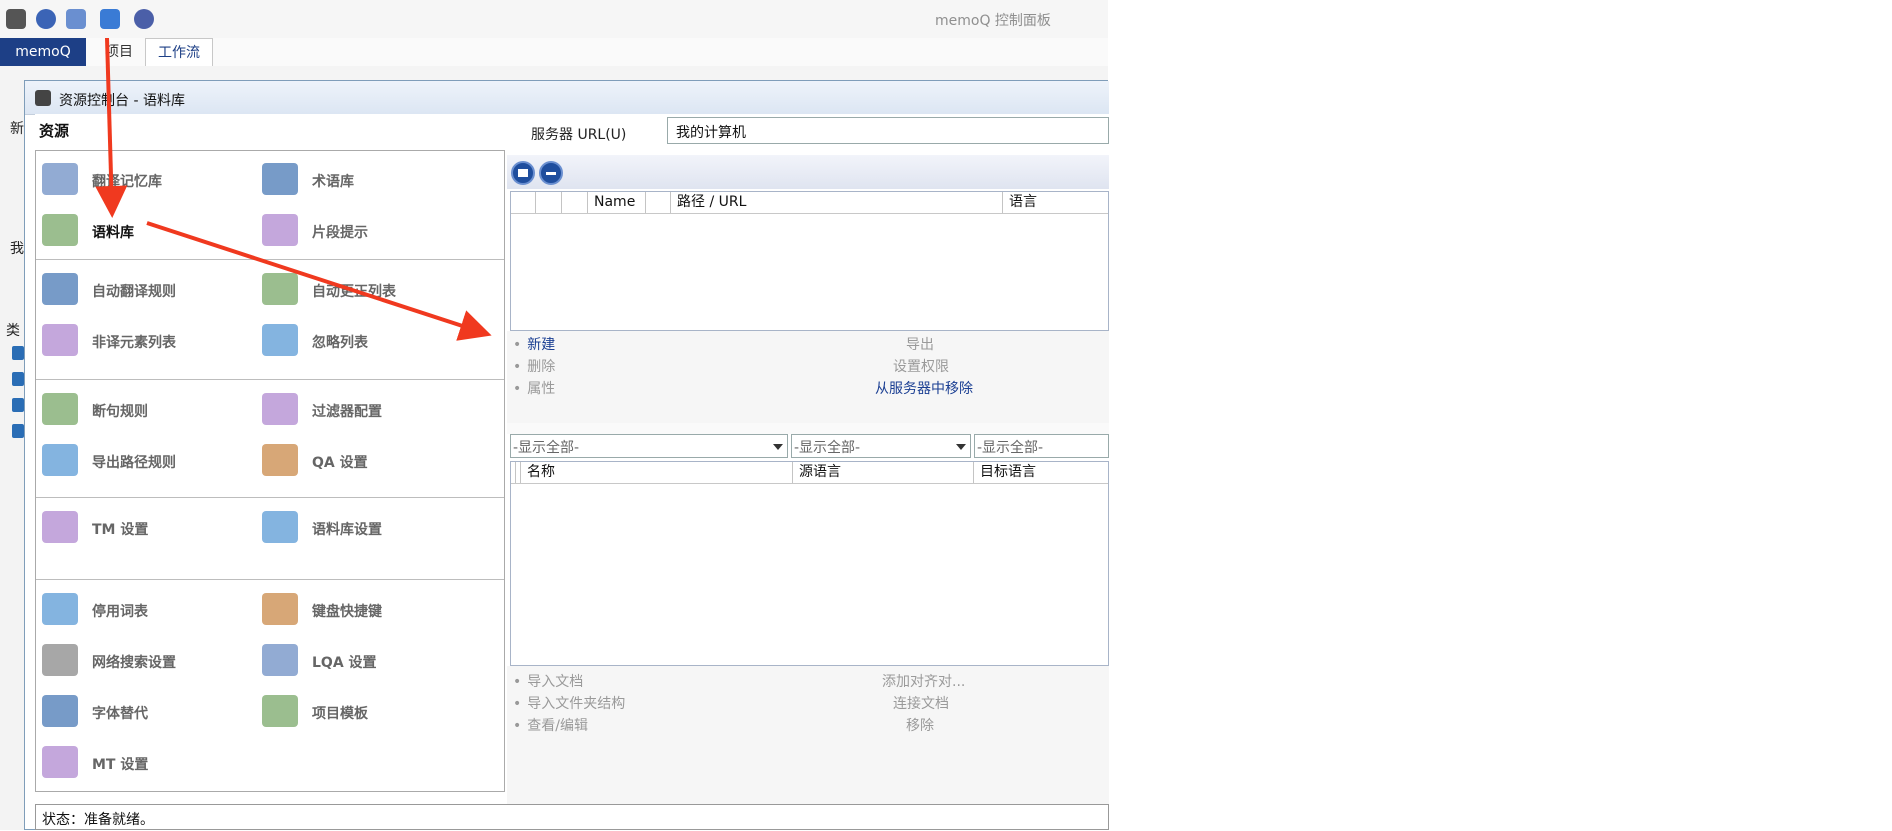 This screenshot has width=1892, height=831. Describe the element at coordinates (60, 230) in the screenshot. I see `livedocs-corpus-icon` at that location.